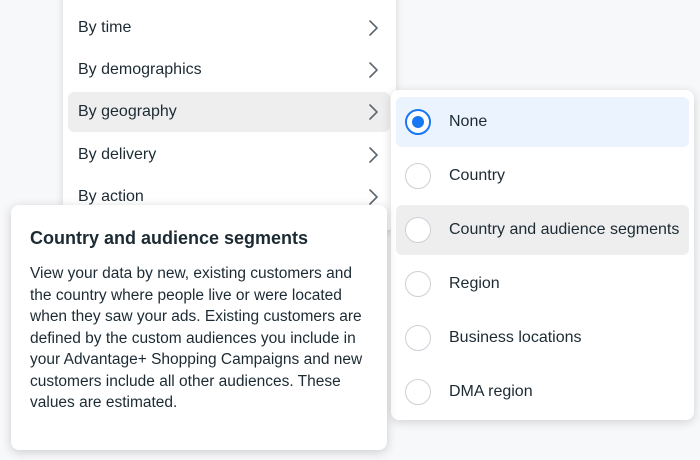 The height and width of the screenshot is (460, 700). What do you see at coordinates (229, 155) in the screenshot?
I see `menu-item-by-delivery: By delivery` at bounding box center [229, 155].